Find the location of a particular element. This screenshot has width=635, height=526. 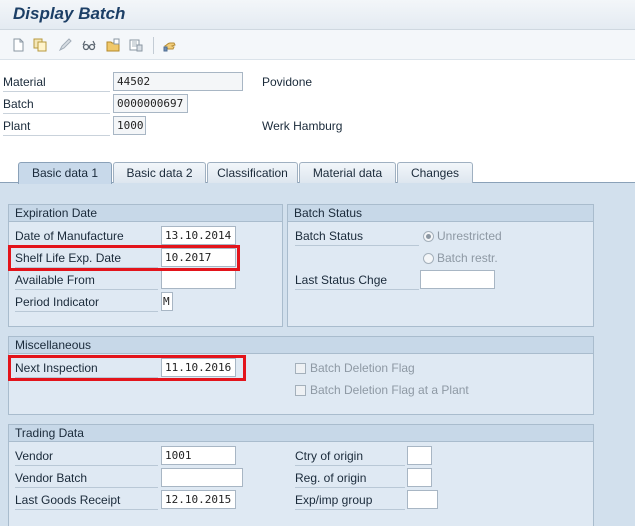

country-of-origin-field is located at coordinates (419, 455).